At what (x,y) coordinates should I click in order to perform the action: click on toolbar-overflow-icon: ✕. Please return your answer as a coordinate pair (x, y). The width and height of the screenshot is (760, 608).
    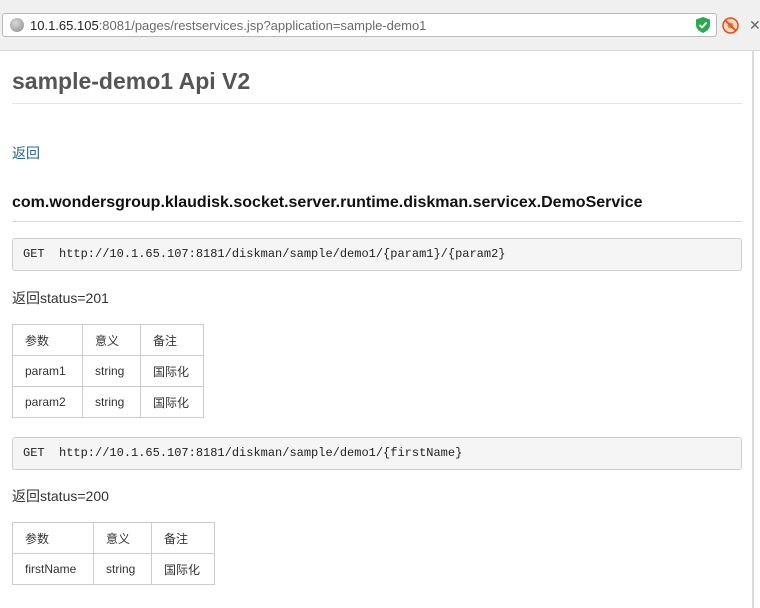
    Looking at the image, I should click on (754, 25).